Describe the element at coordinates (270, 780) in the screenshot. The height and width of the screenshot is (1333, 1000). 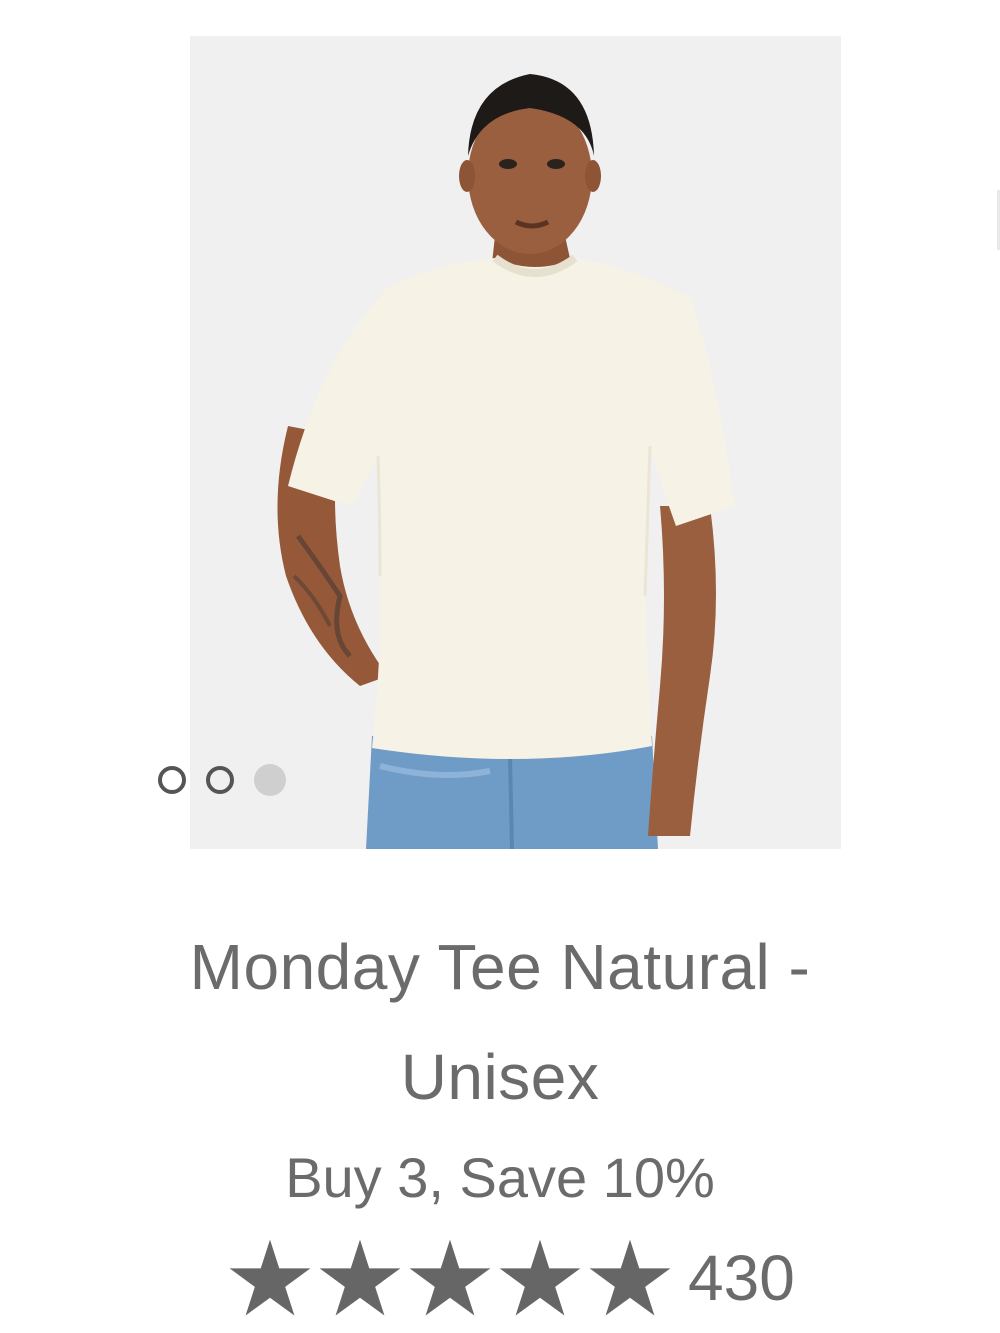
I see `carousel-dot-3-active` at that location.